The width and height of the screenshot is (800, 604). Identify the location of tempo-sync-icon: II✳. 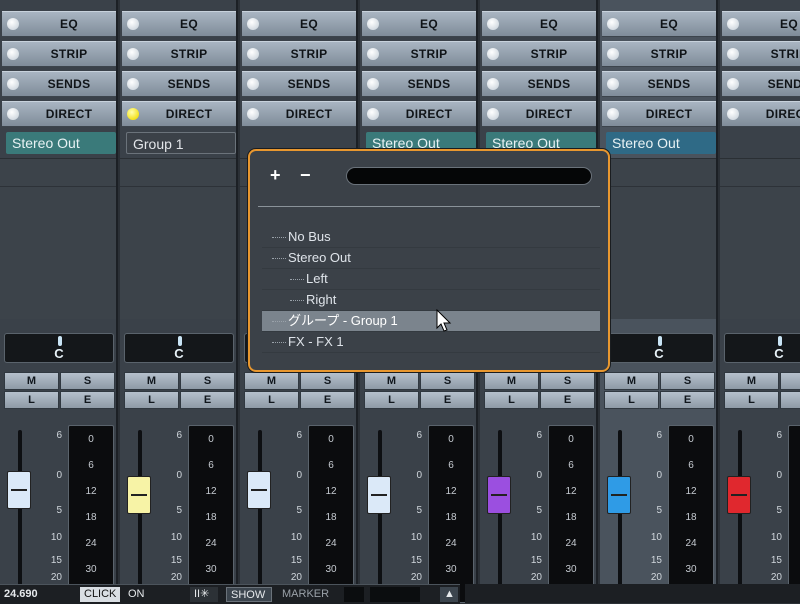
(204, 594).